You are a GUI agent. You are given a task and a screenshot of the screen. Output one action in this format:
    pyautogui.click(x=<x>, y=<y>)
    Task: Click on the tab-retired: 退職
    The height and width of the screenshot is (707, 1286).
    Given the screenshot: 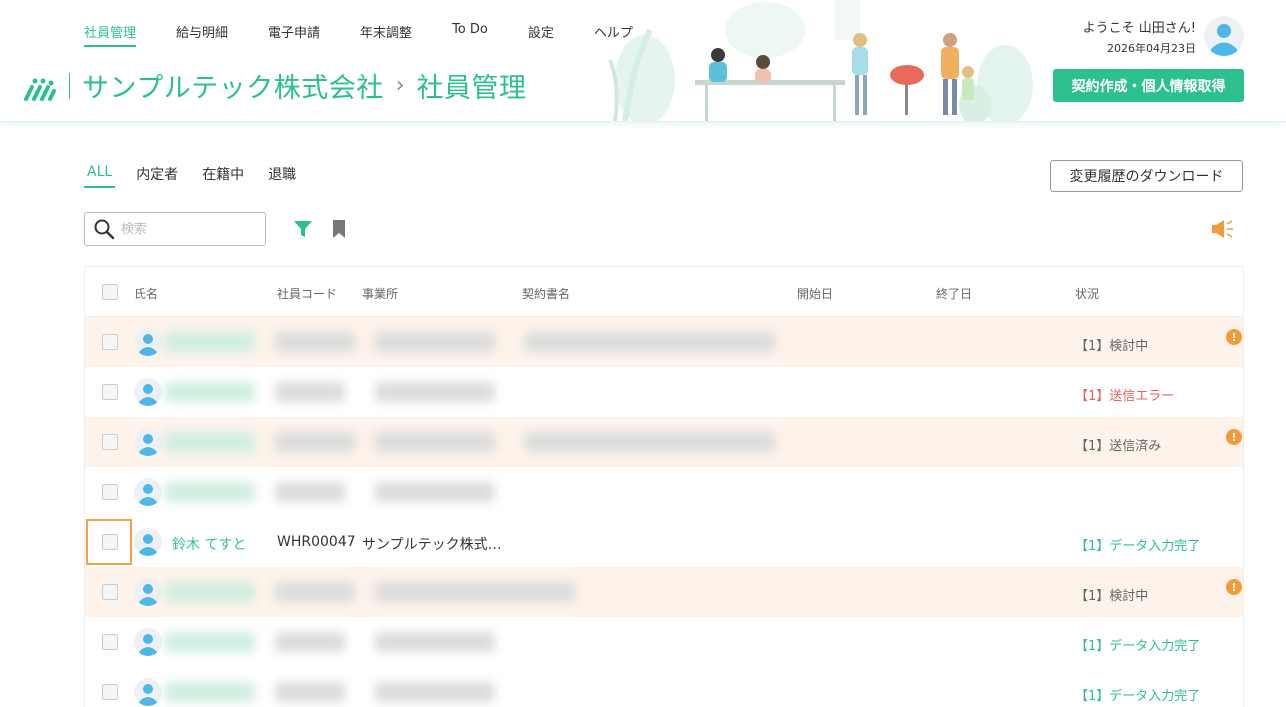 What is the action you would take?
    pyautogui.click(x=282, y=176)
    